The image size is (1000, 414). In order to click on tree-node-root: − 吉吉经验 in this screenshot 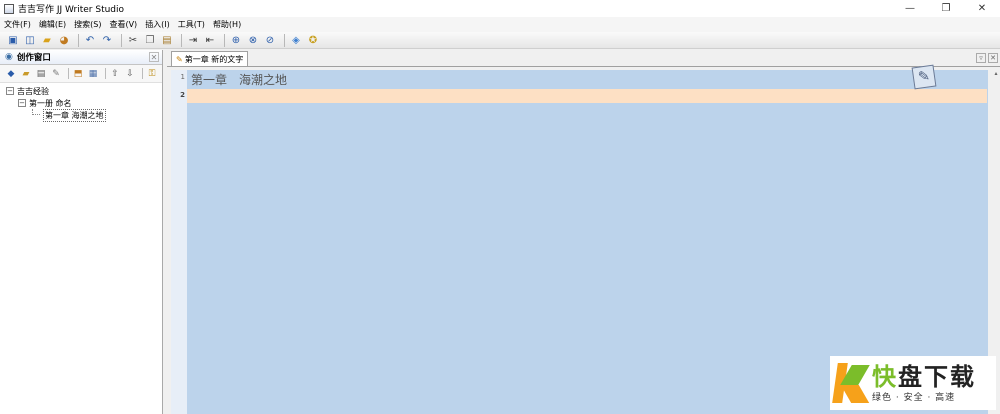, I will do `click(81, 91)`.